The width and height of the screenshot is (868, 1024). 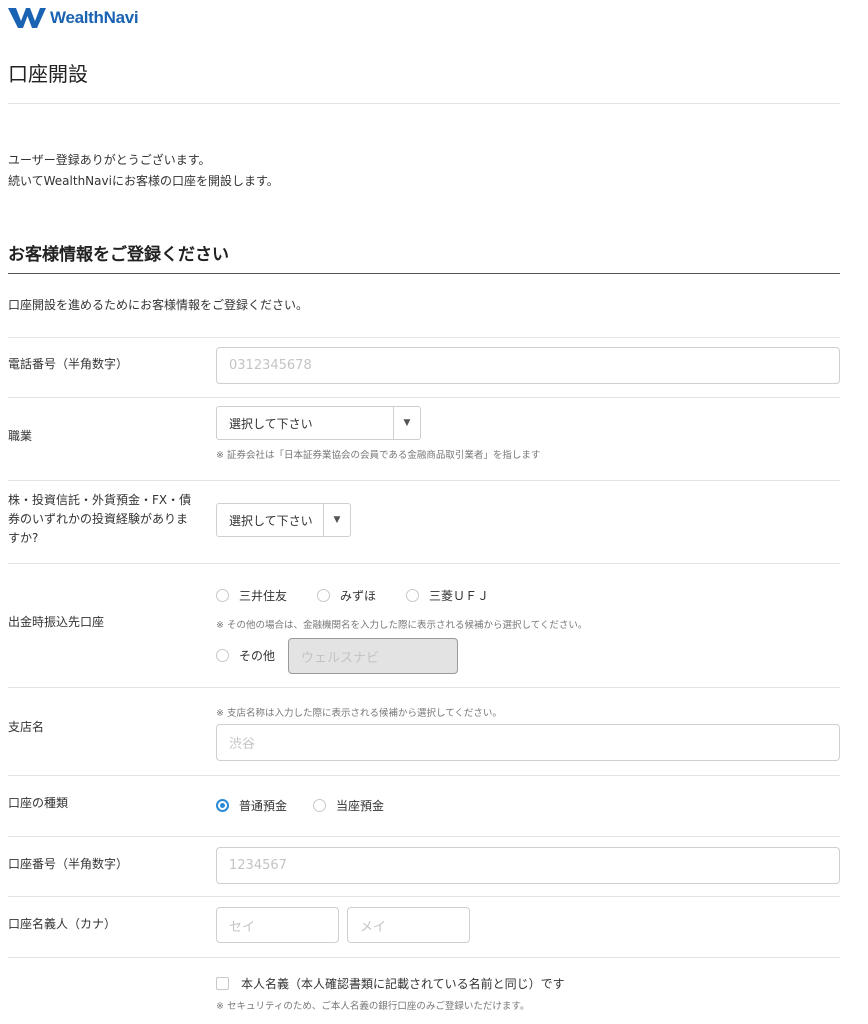 I want to click on bank-option-smbc: 三井住友, so click(x=251, y=595).